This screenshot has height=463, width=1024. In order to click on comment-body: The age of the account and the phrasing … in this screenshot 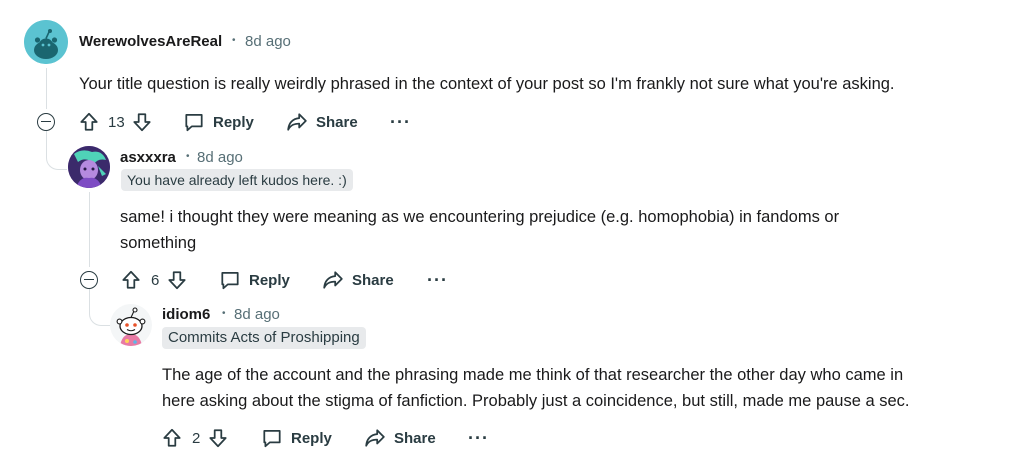, I will do `click(584, 388)`.